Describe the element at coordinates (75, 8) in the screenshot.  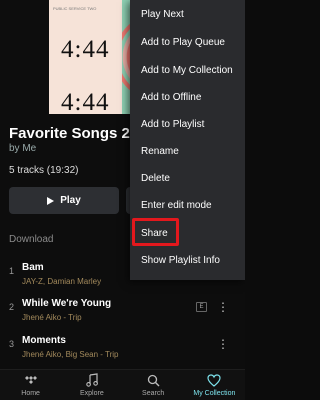
I see `album-art-small-text: PUBLIC SERVICE TWO` at that location.